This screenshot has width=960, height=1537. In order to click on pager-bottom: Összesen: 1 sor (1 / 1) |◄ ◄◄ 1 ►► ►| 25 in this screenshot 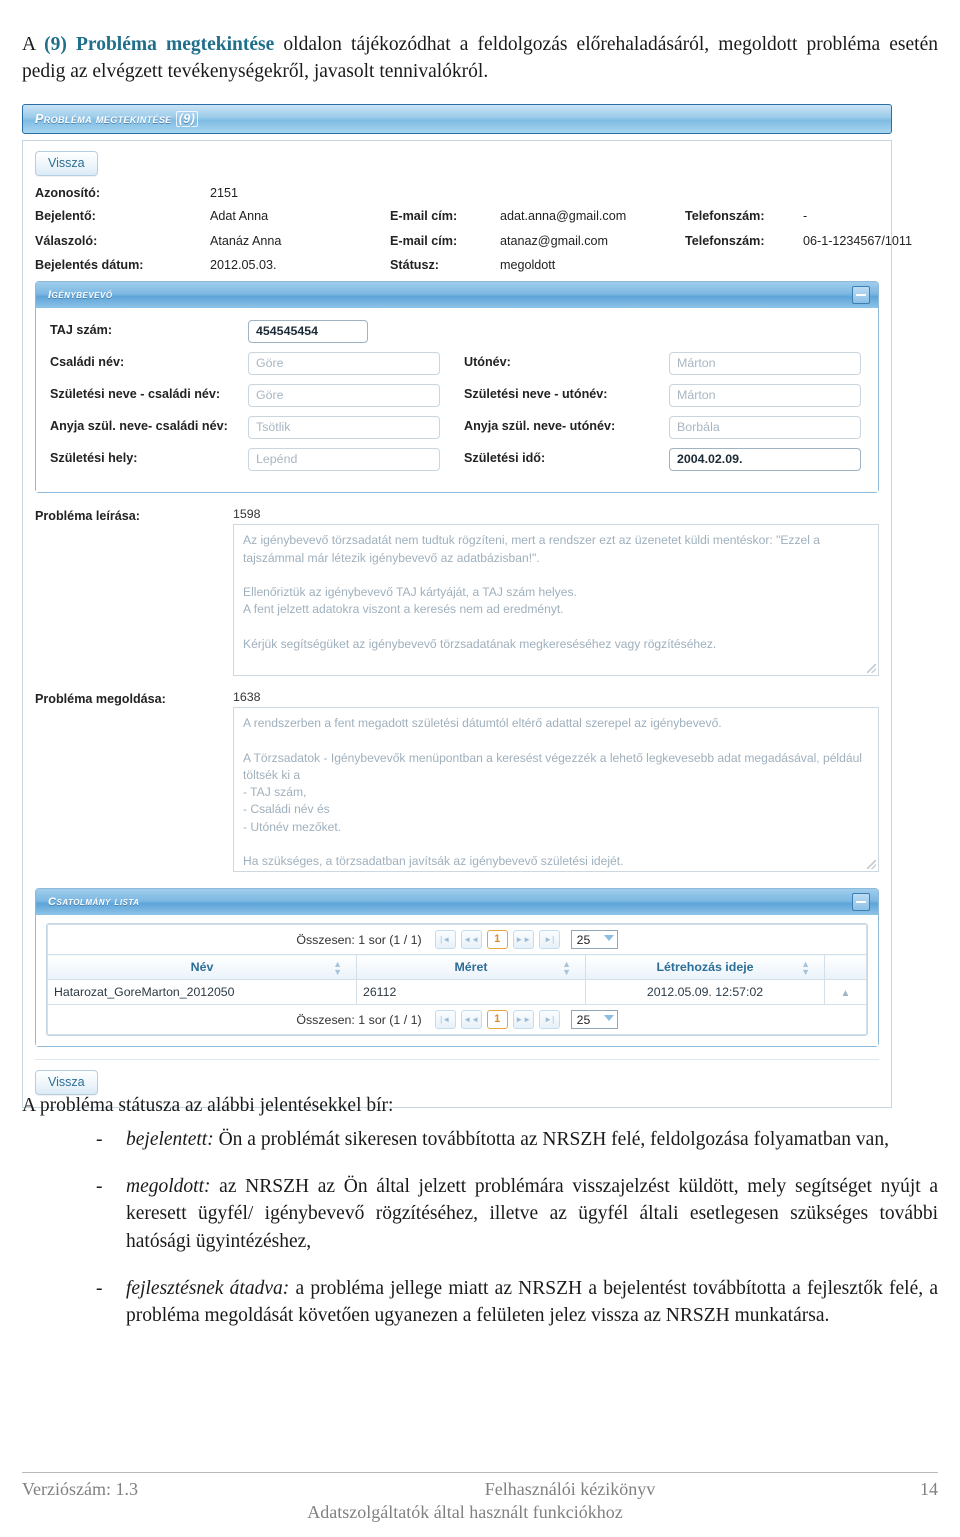, I will do `click(457, 1020)`.